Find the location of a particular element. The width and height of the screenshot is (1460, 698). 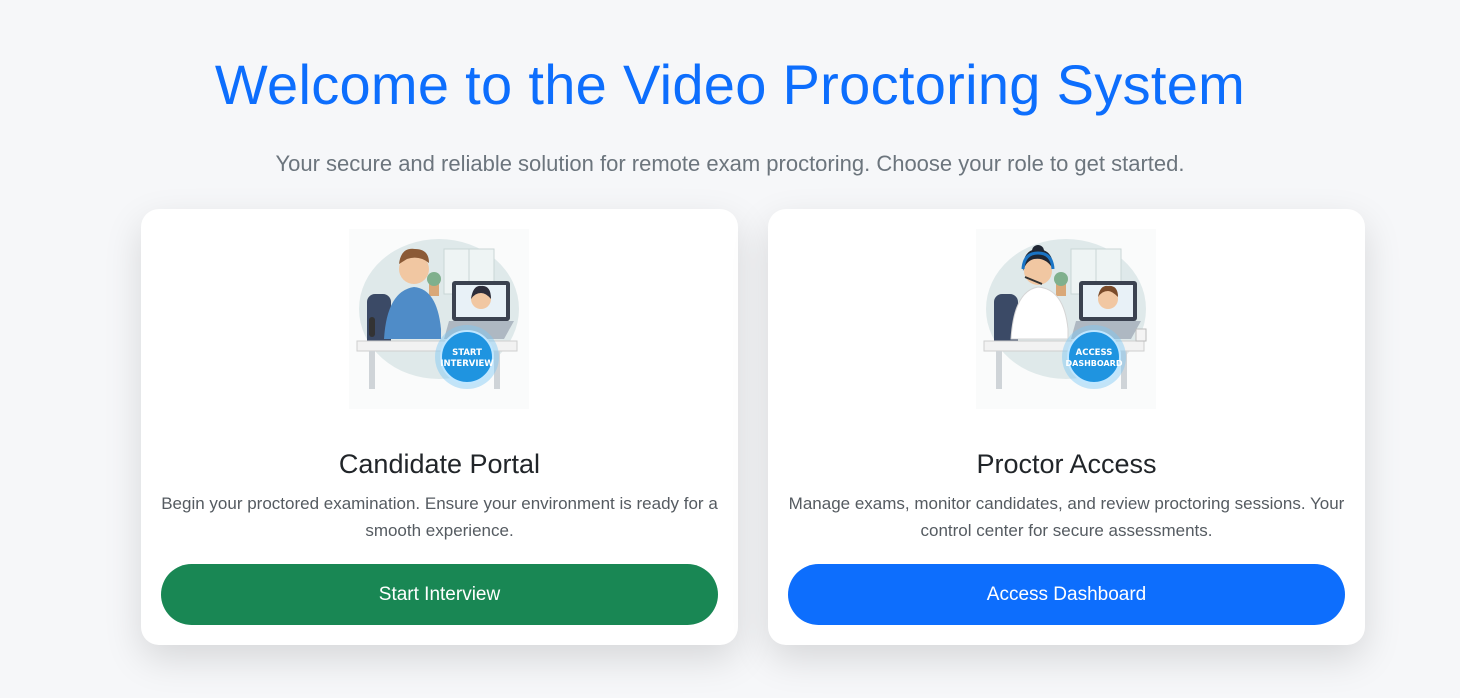

start-interview-button: Start Interview is located at coordinates (439, 594).